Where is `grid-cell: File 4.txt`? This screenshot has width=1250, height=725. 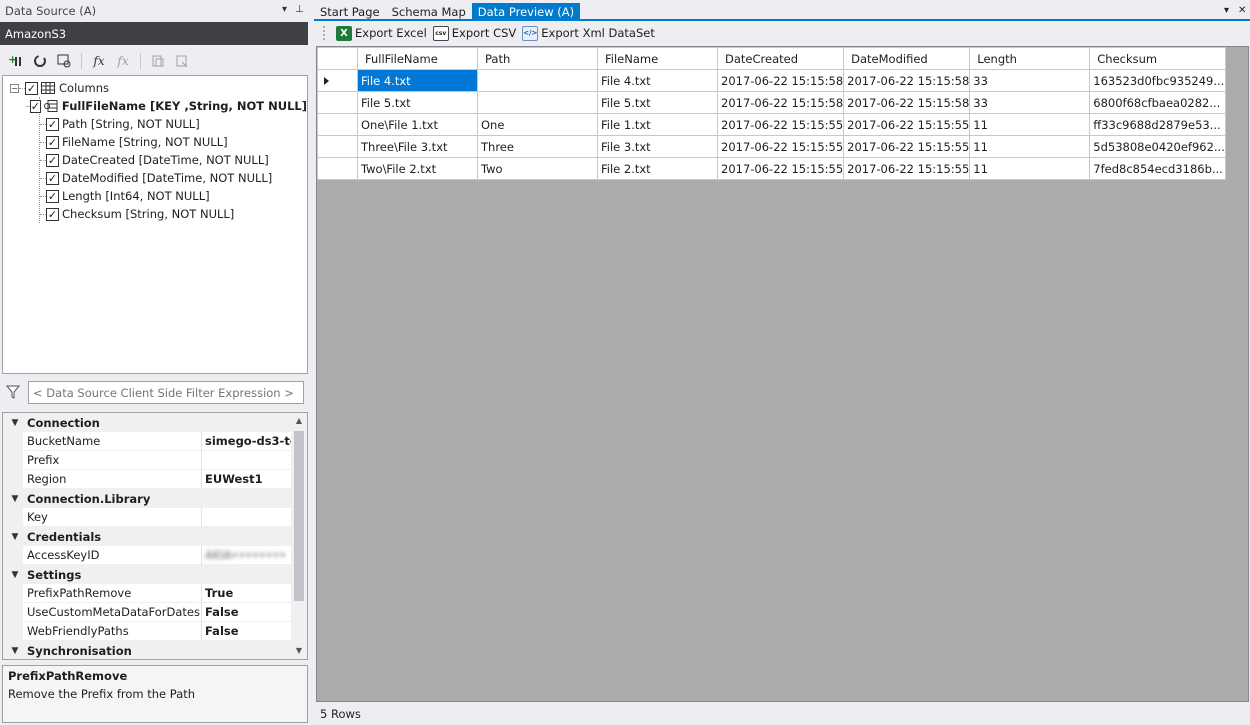
grid-cell: File 4.txt is located at coordinates (657, 80).